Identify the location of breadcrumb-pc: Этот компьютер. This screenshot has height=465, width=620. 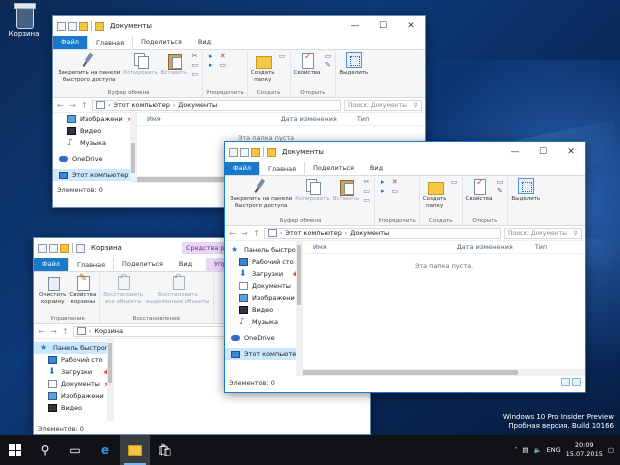
(313, 233).